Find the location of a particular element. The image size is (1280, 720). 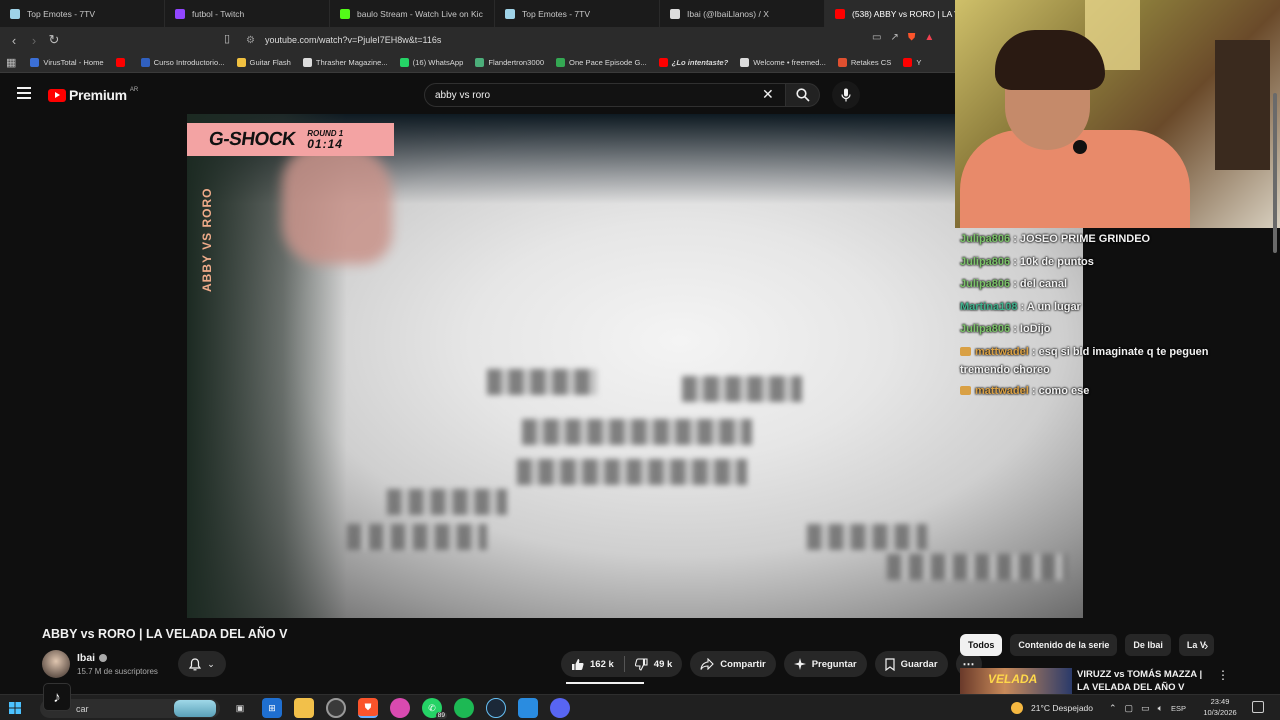

brave-shield-icon: ⛊ is located at coordinates (912, 37).